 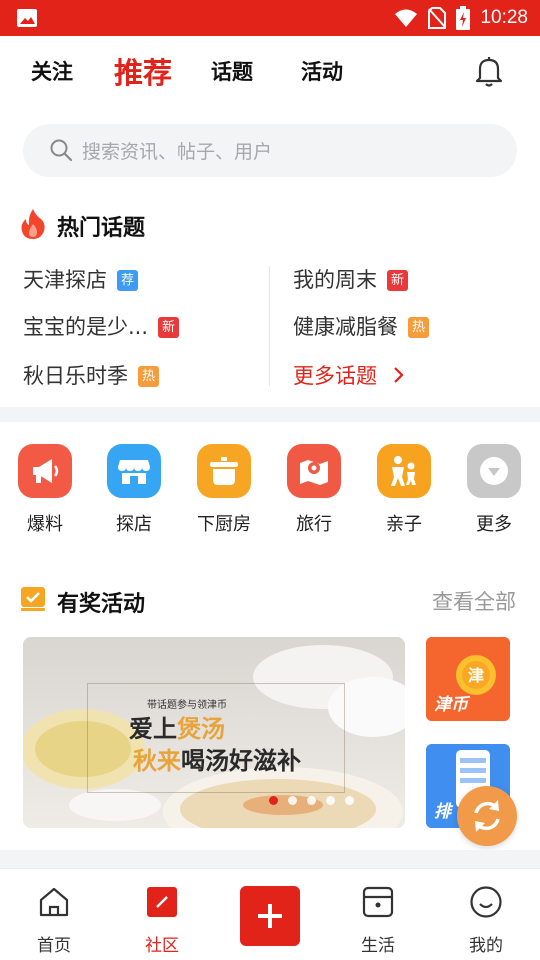 What do you see at coordinates (75, 376) in the screenshot?
I see `topic-name: 秋日乐时季` at bounding box center [75, 376].